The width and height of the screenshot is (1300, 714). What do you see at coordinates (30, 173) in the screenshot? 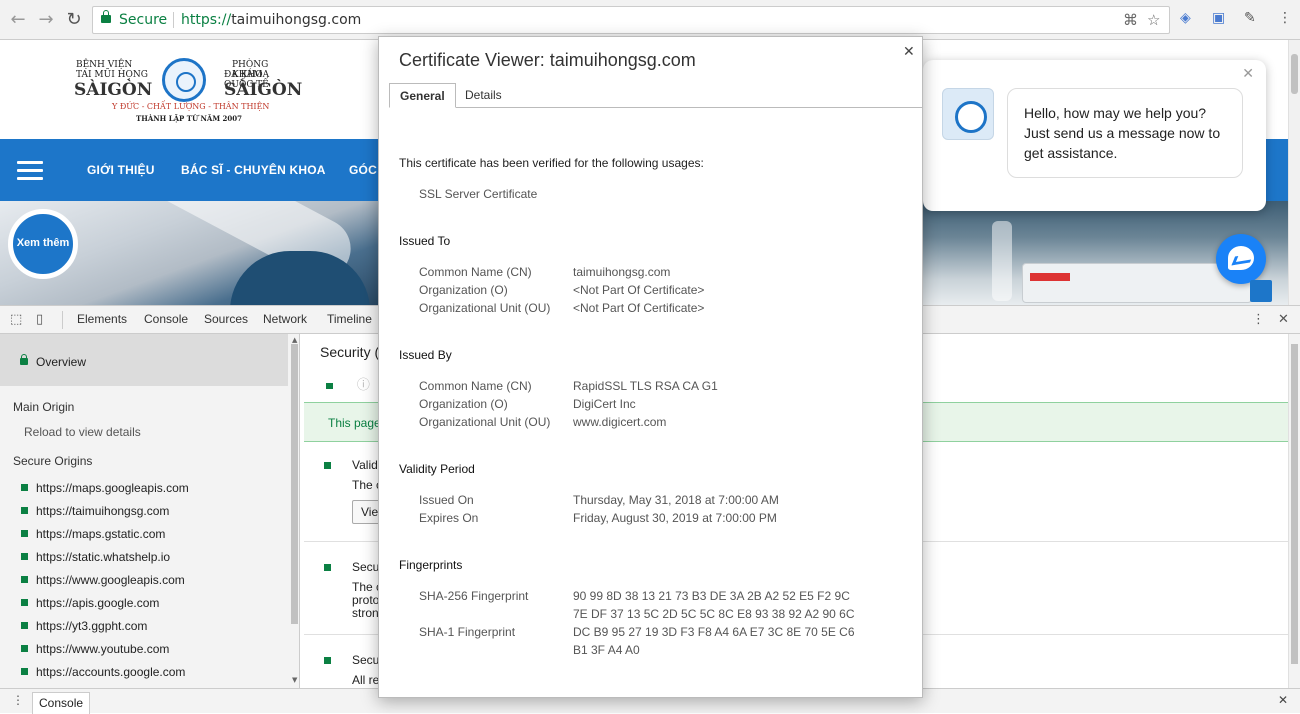
I see `hamburger-menu-icon` at bounding box center [30, 173].